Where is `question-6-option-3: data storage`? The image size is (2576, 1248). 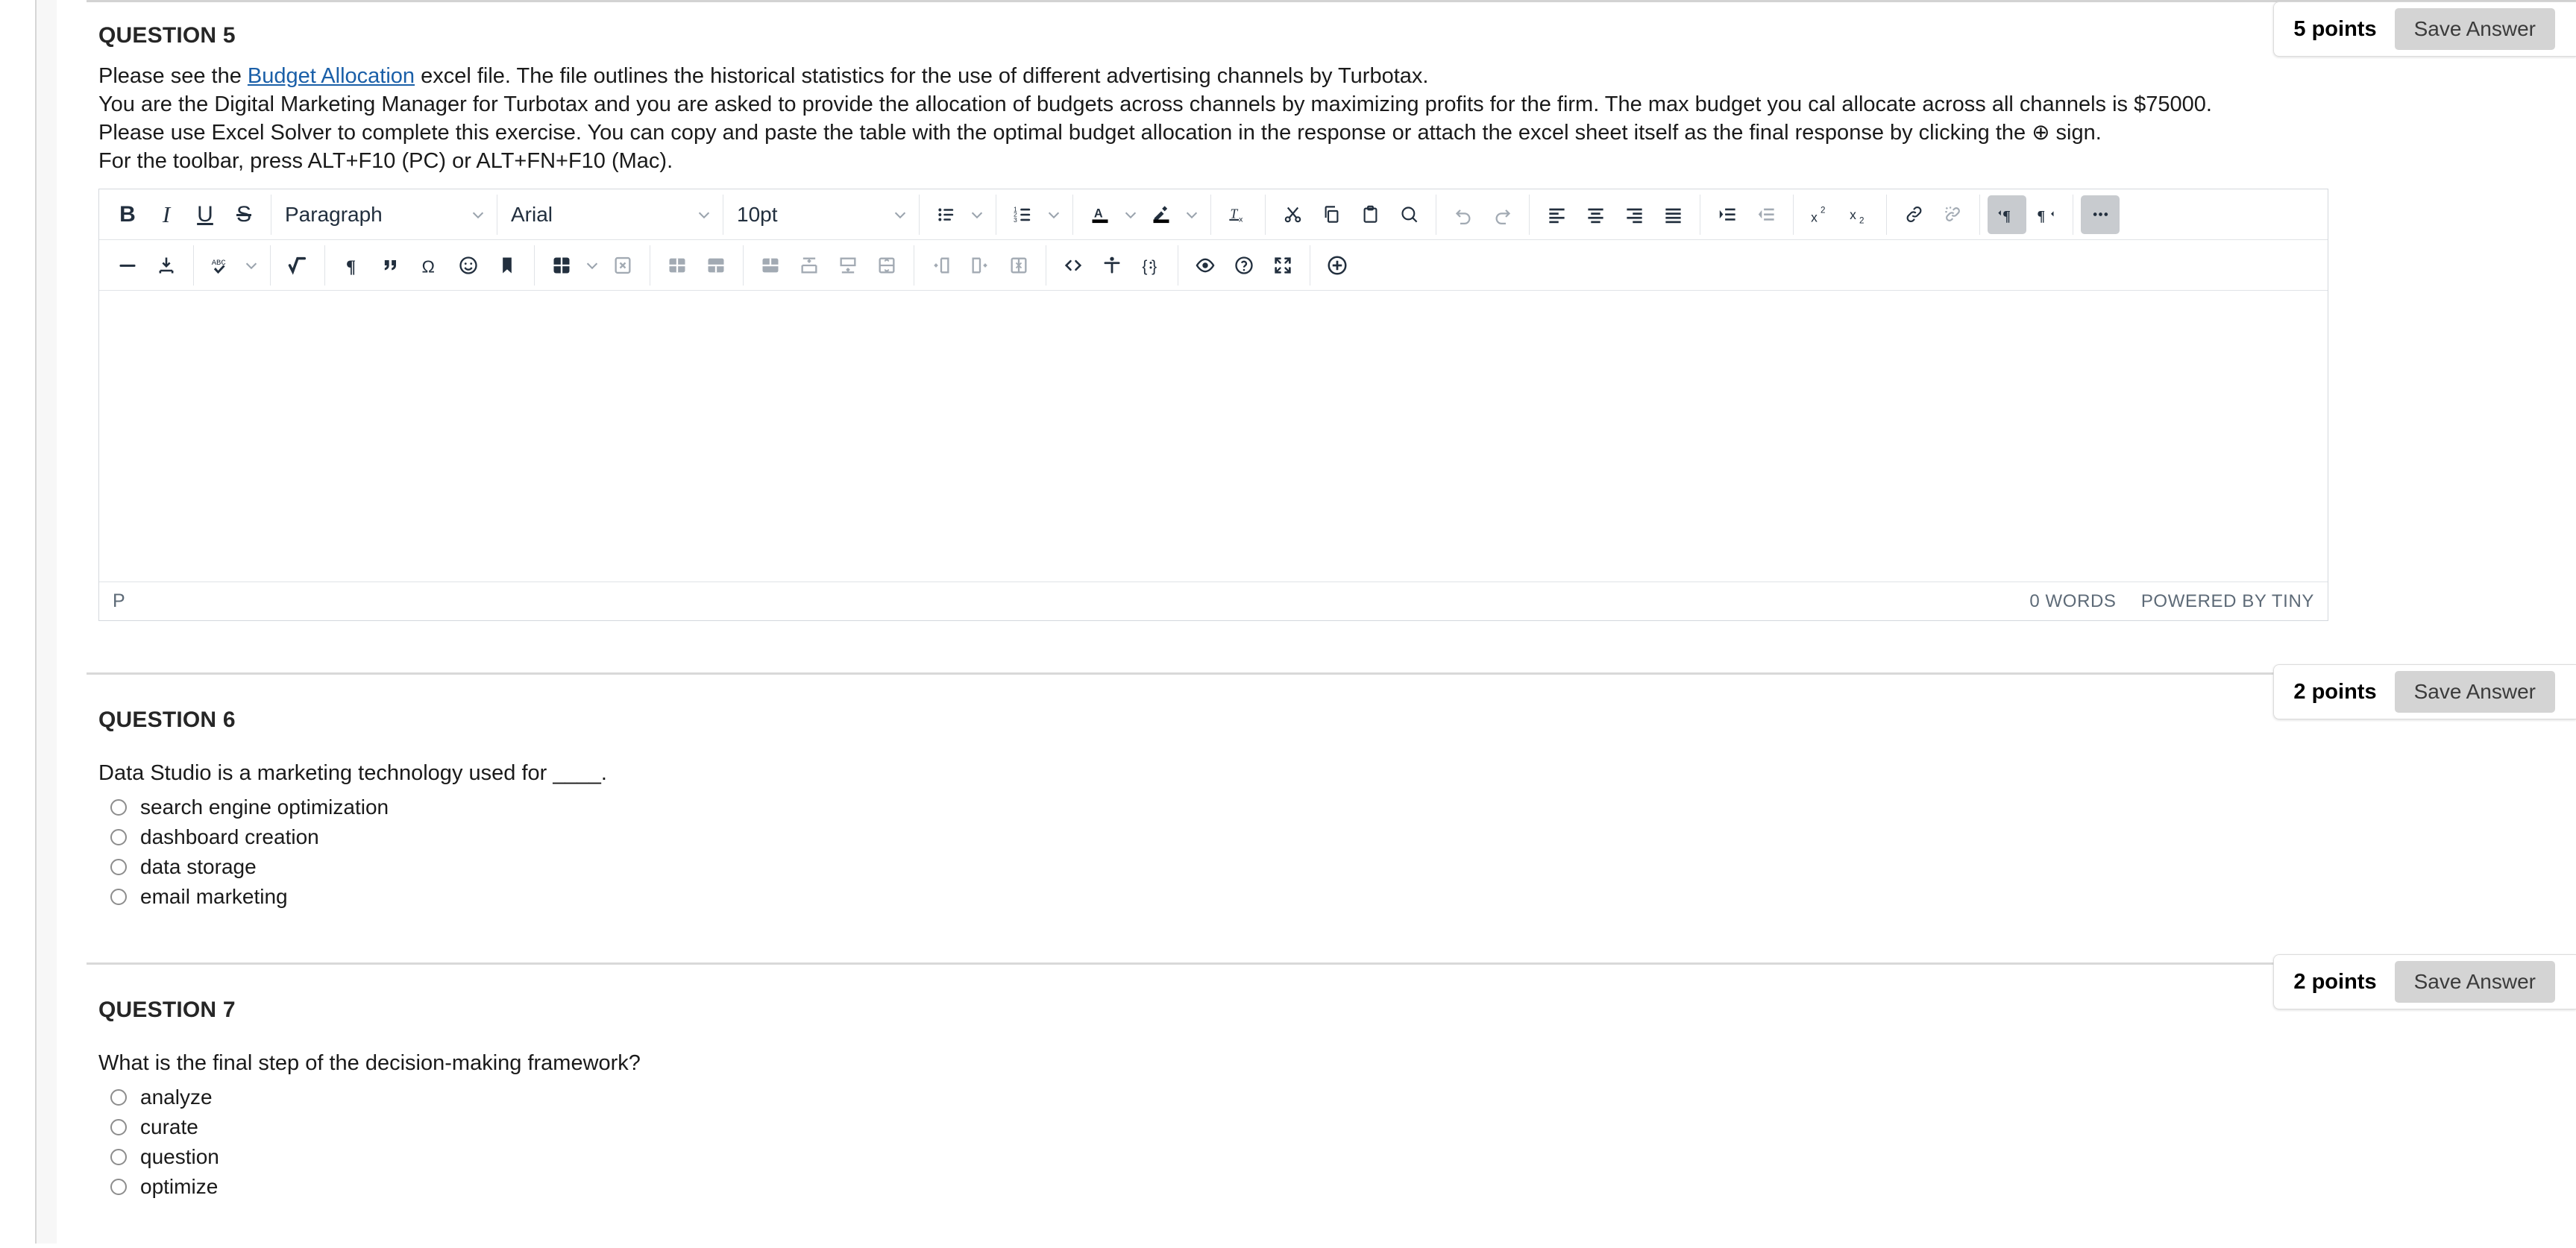 question-6-option-3: data storage is located at coordinates (1337, 867).